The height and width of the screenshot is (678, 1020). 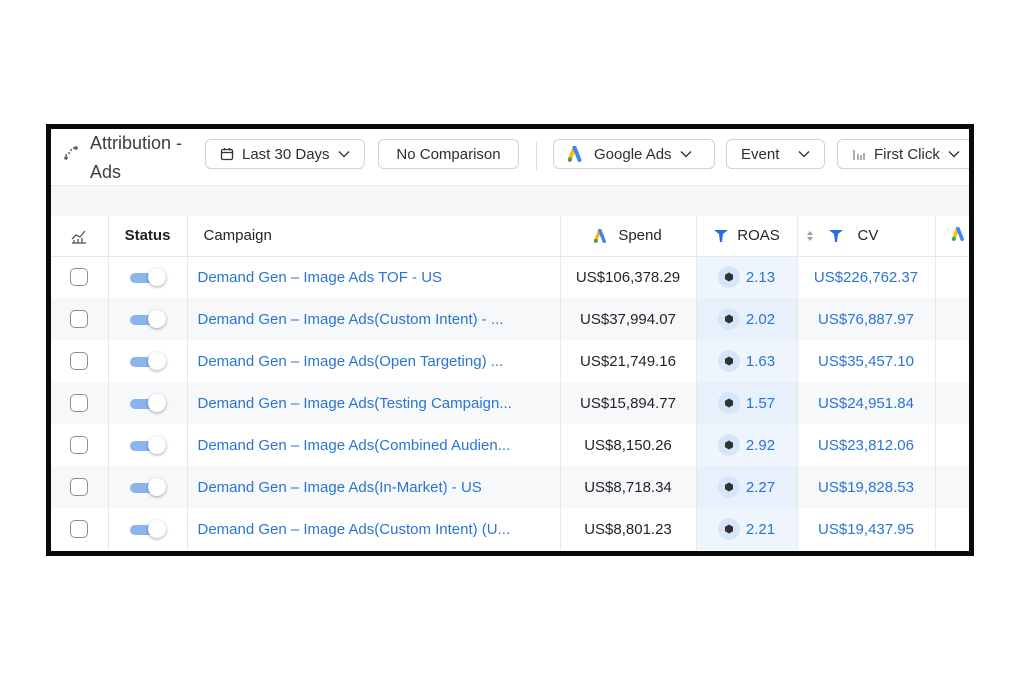 What do you see at coordinates (628, 236) in the screenshot?
I see `spend-column-header: Spend` at bounding box center [628, 236].